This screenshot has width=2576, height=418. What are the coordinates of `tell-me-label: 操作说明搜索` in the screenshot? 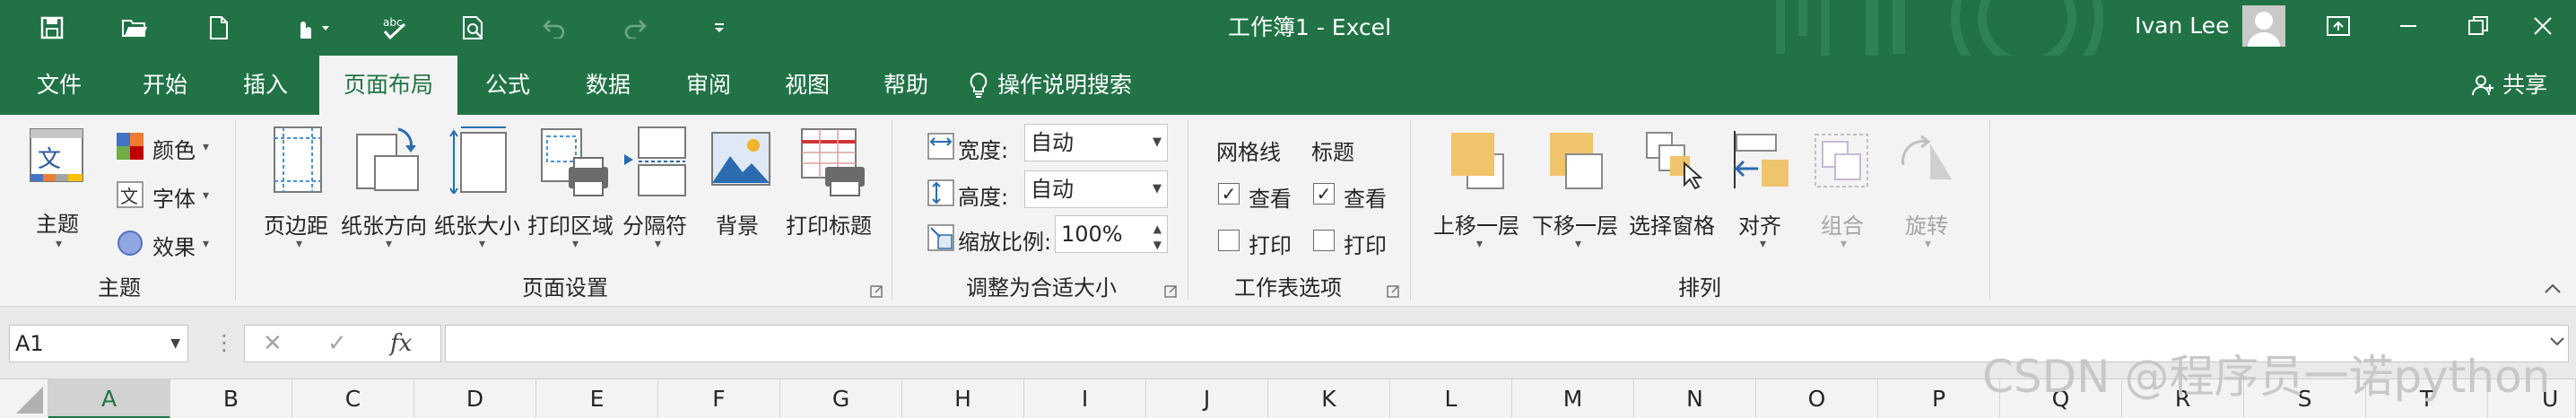 It's located at (1065, 85).